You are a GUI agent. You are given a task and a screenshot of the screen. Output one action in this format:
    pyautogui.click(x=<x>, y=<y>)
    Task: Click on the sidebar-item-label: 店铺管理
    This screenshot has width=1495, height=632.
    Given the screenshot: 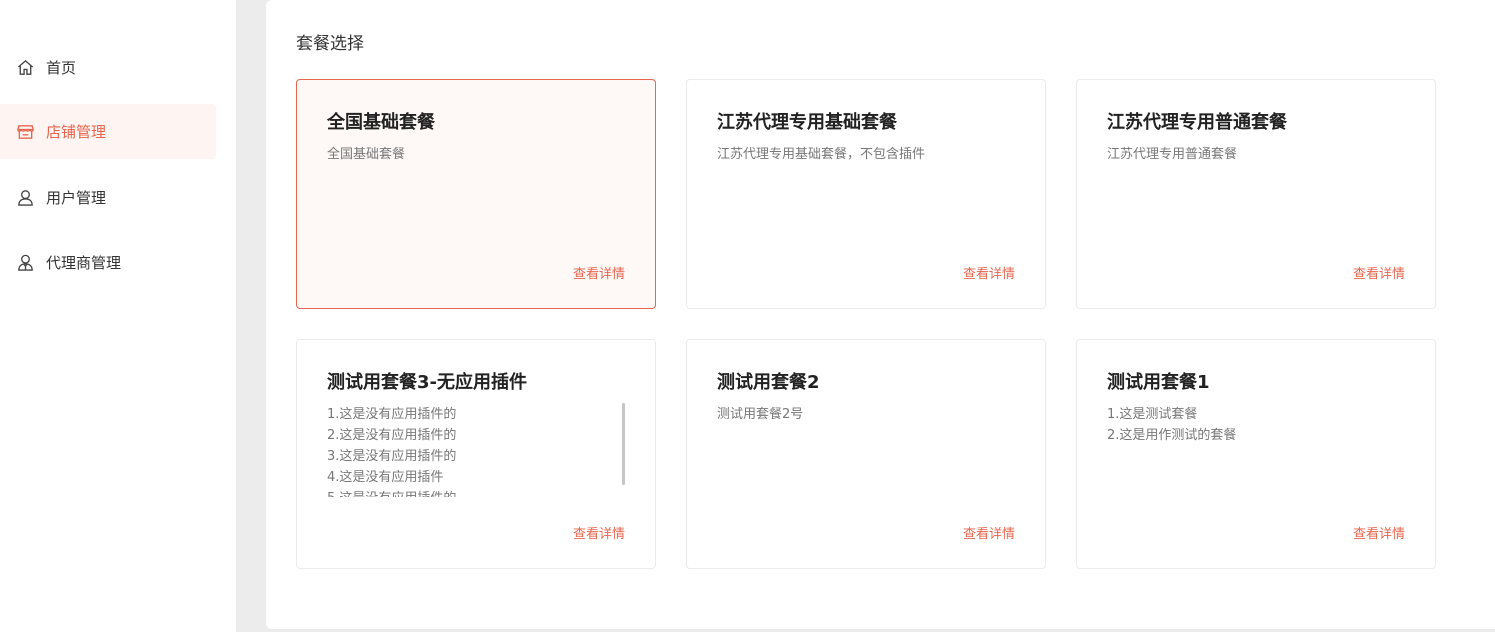 What is the action you would take?
    pyautogui.click(x=76, y=132)
    